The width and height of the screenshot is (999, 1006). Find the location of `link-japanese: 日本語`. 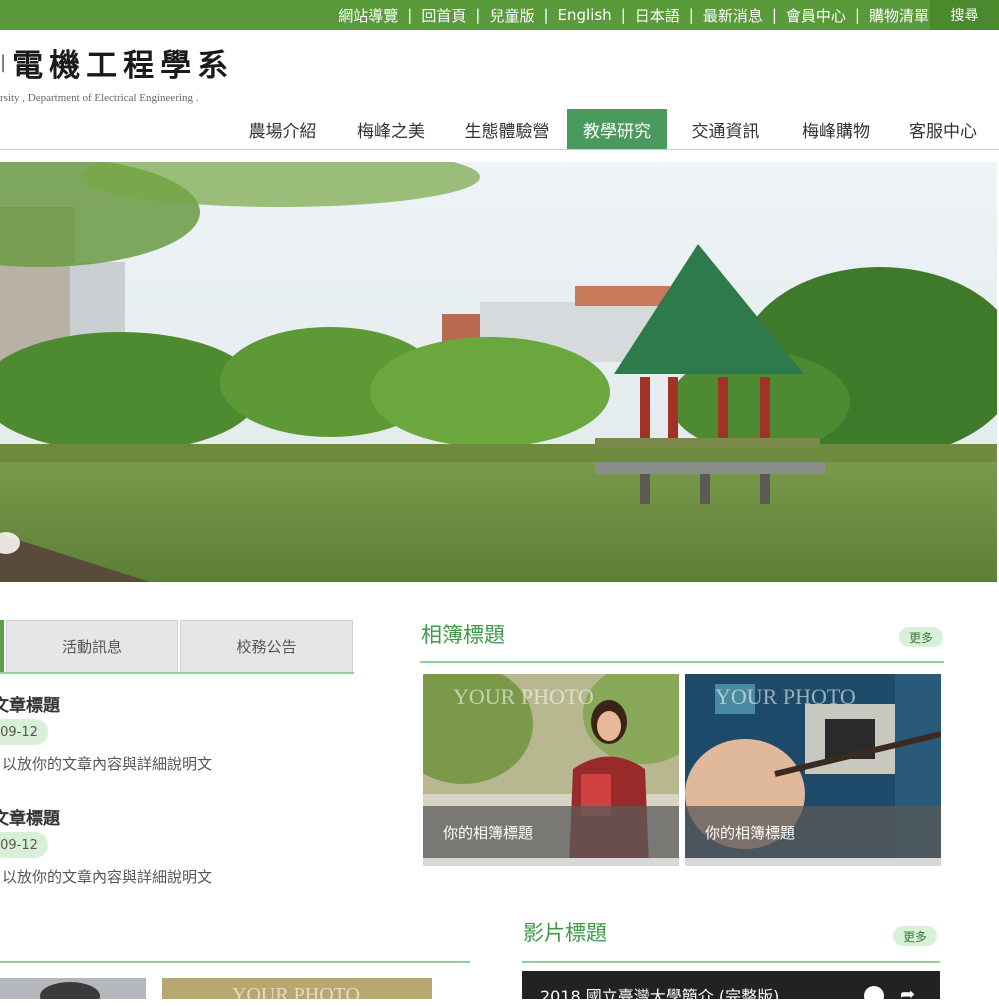

link-japanese: 日本語 is located at coordinates (657, 15).